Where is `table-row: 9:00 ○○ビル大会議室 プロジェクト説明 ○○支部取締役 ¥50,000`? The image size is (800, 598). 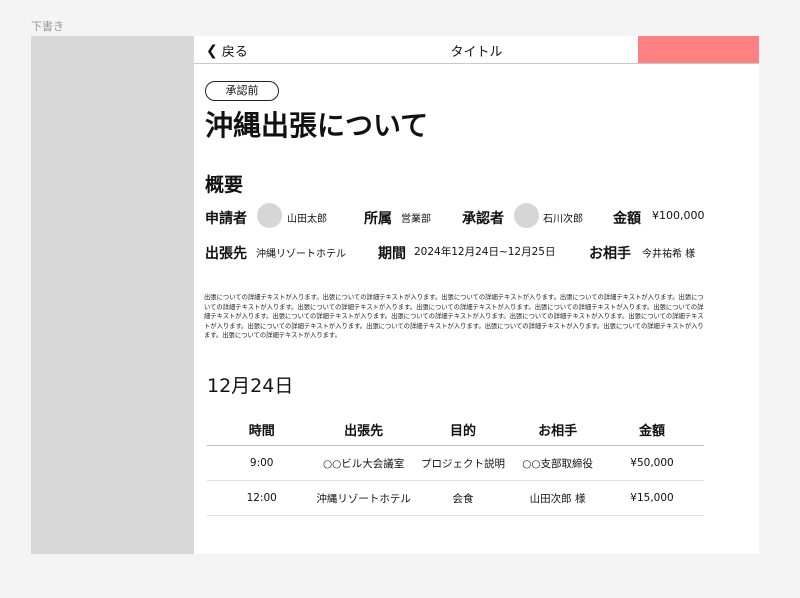
table-row: 9:00 ○○ビル大会議室 プロジェクト説明 ○○支部取締役 ¥50,000 is located at coordinates (455, 463).